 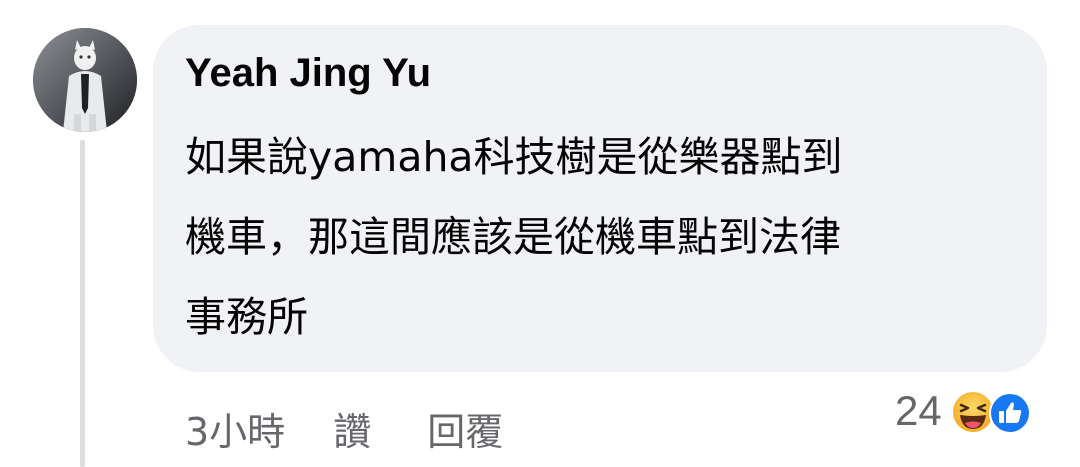 What do you see at coordinates (235, 428) in the screenshot?
I see `timestamp: 3小時` at bounding box center [235, 428].